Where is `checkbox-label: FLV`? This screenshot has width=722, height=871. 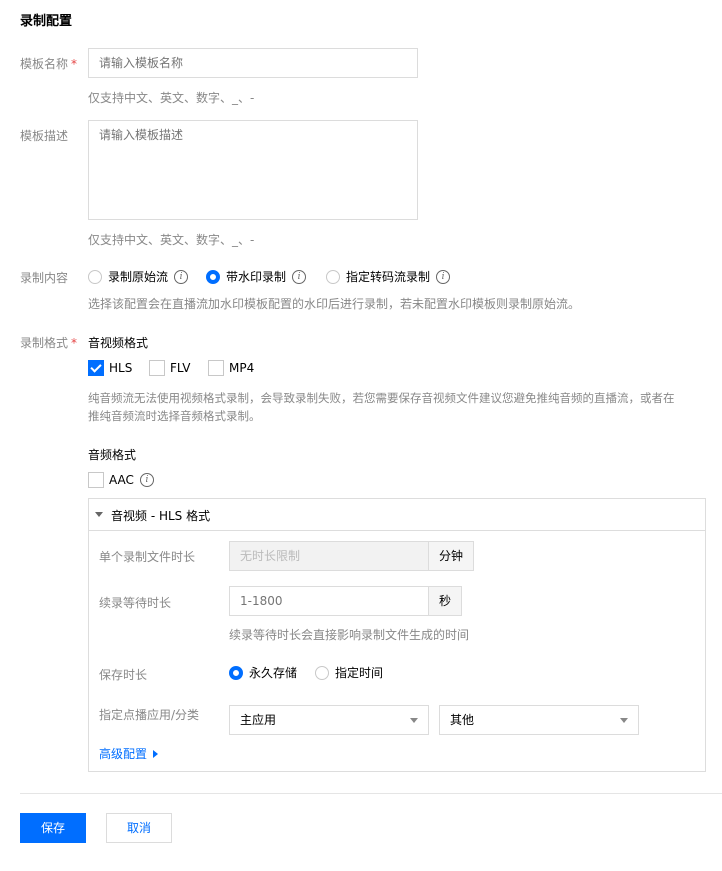 checkbox-label: FLV is located at coordinates (180, 368).